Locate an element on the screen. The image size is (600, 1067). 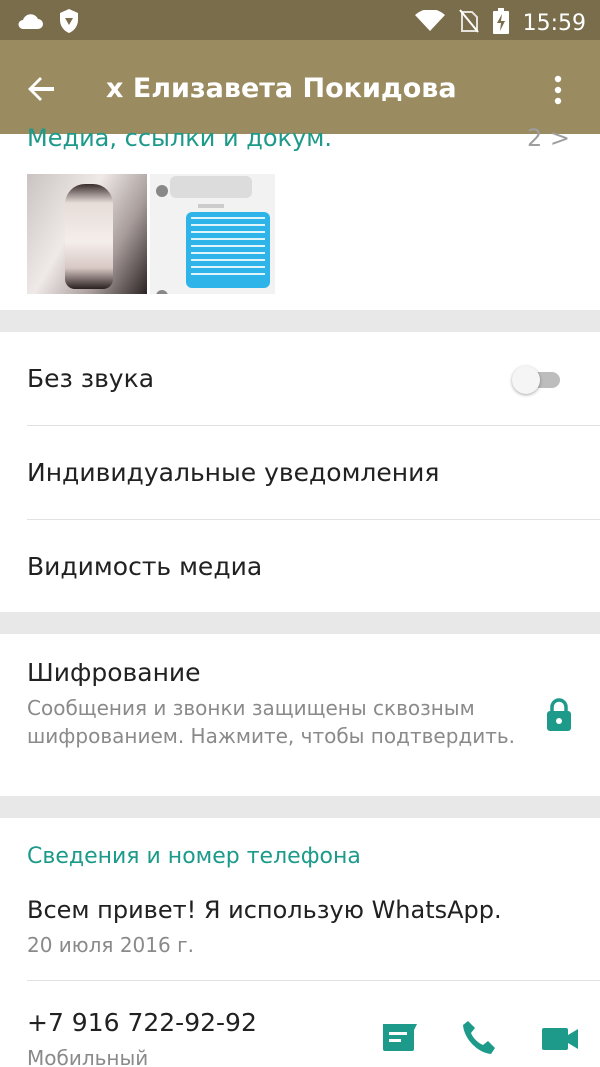
custom-notifications-label: Индивидуальные уведомления is located at coordinates (233, 472).